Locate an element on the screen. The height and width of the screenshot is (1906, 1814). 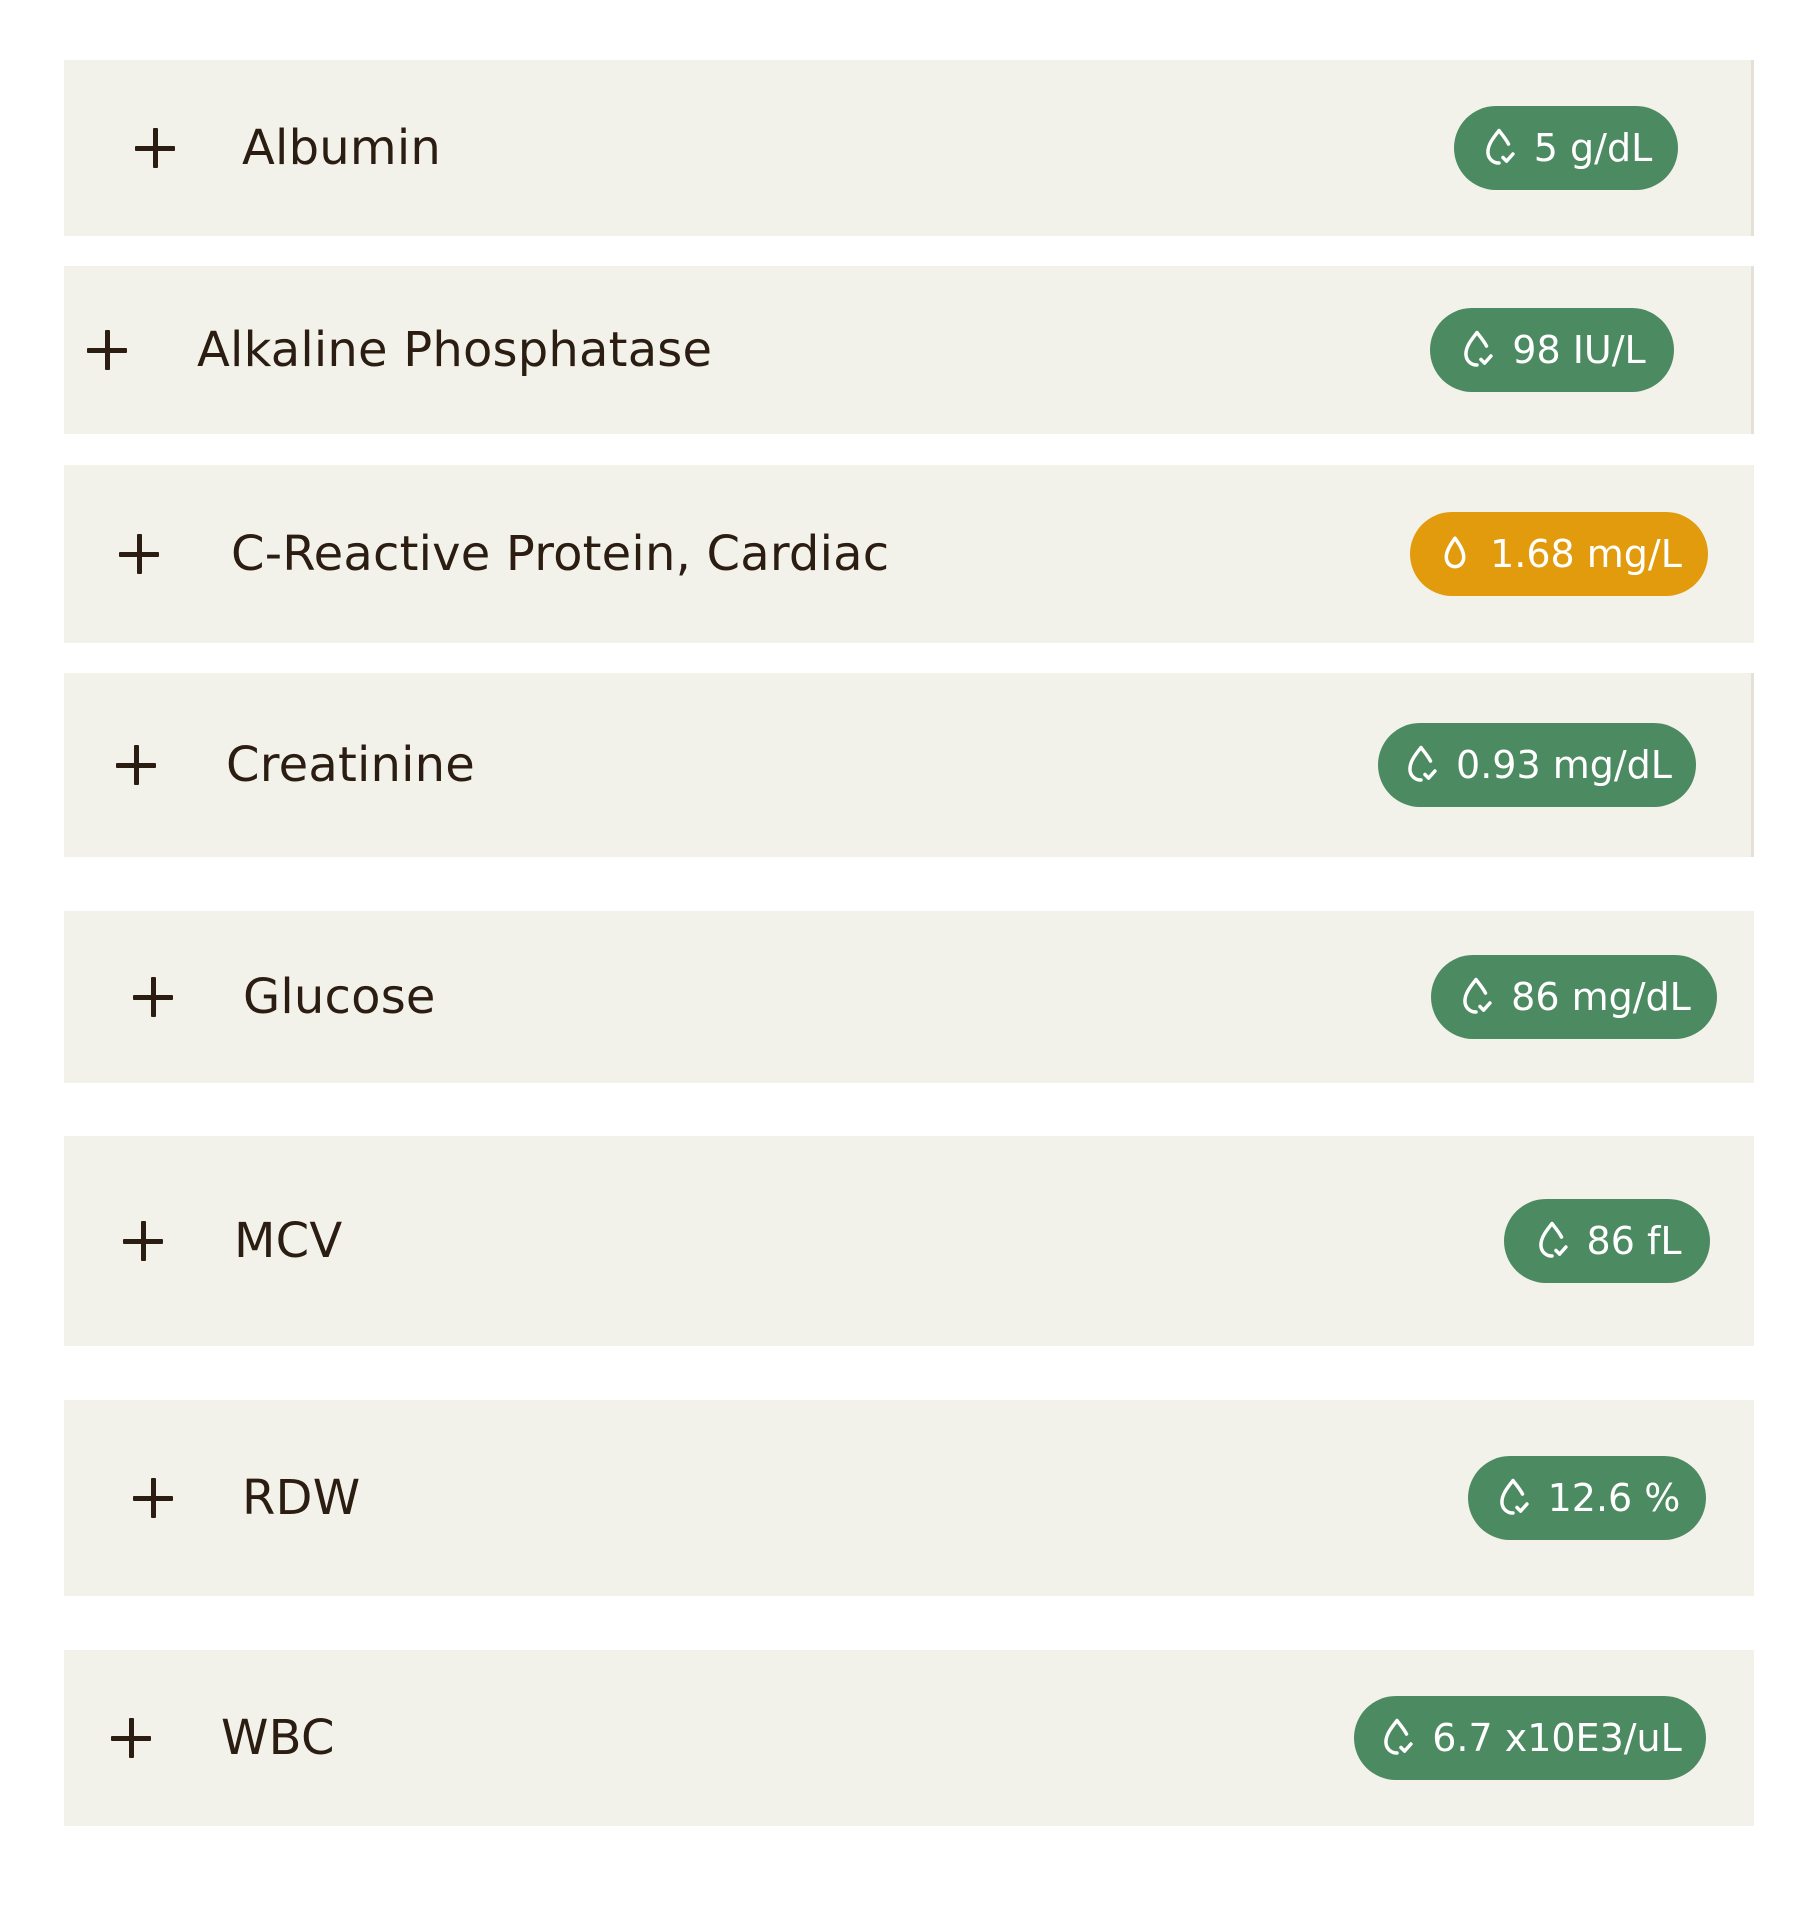
result-badge: 6.7 x10E3/uL is located at coordinates (1530, 1738).